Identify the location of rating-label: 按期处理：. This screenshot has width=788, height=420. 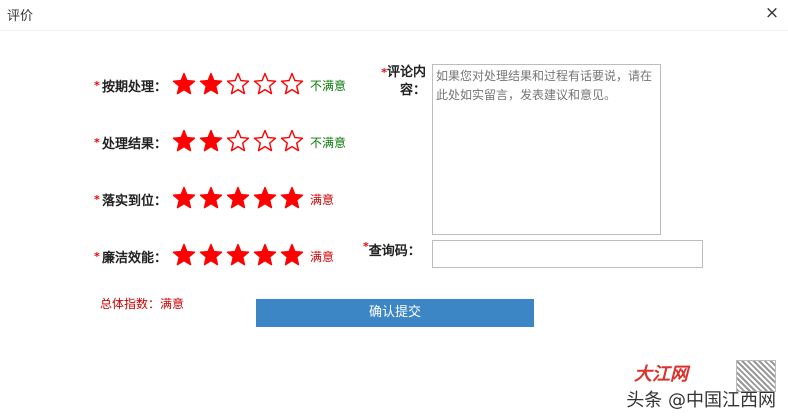
(135, 87).